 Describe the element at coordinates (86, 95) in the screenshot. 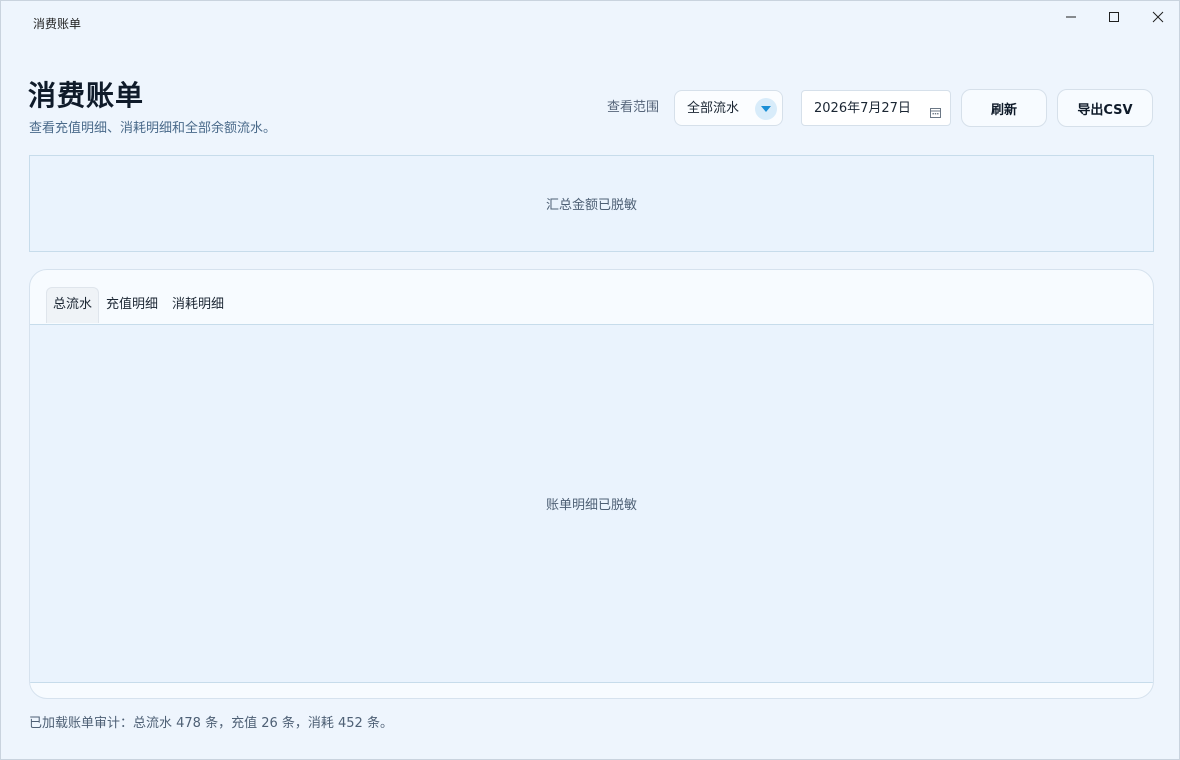

I see `page-title: 消费账单` at that location.